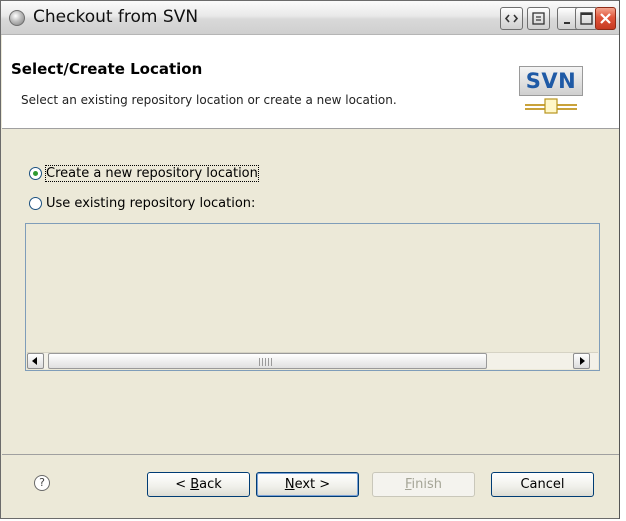 This screenshot has height=521, width=626. What do you see at coordinates (150, 203) in the screenshot?
I see `use-existing-location-label: Use existing repository location:` at bounding box center [150, 203].